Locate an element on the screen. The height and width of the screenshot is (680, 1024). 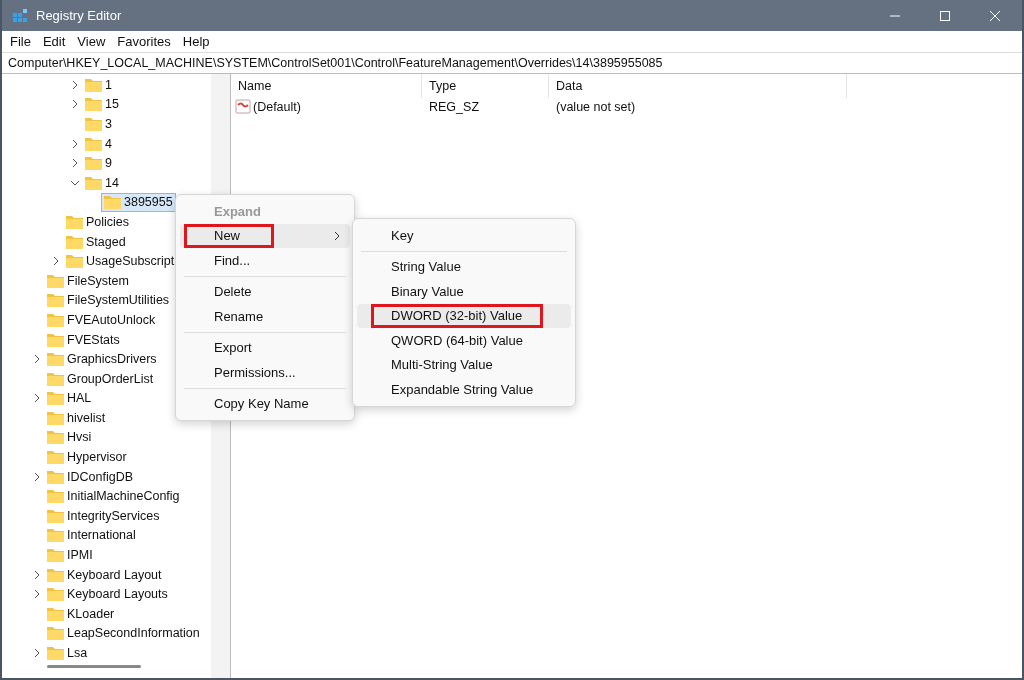
tree-item: 9 is located at coordinates (98, 163).